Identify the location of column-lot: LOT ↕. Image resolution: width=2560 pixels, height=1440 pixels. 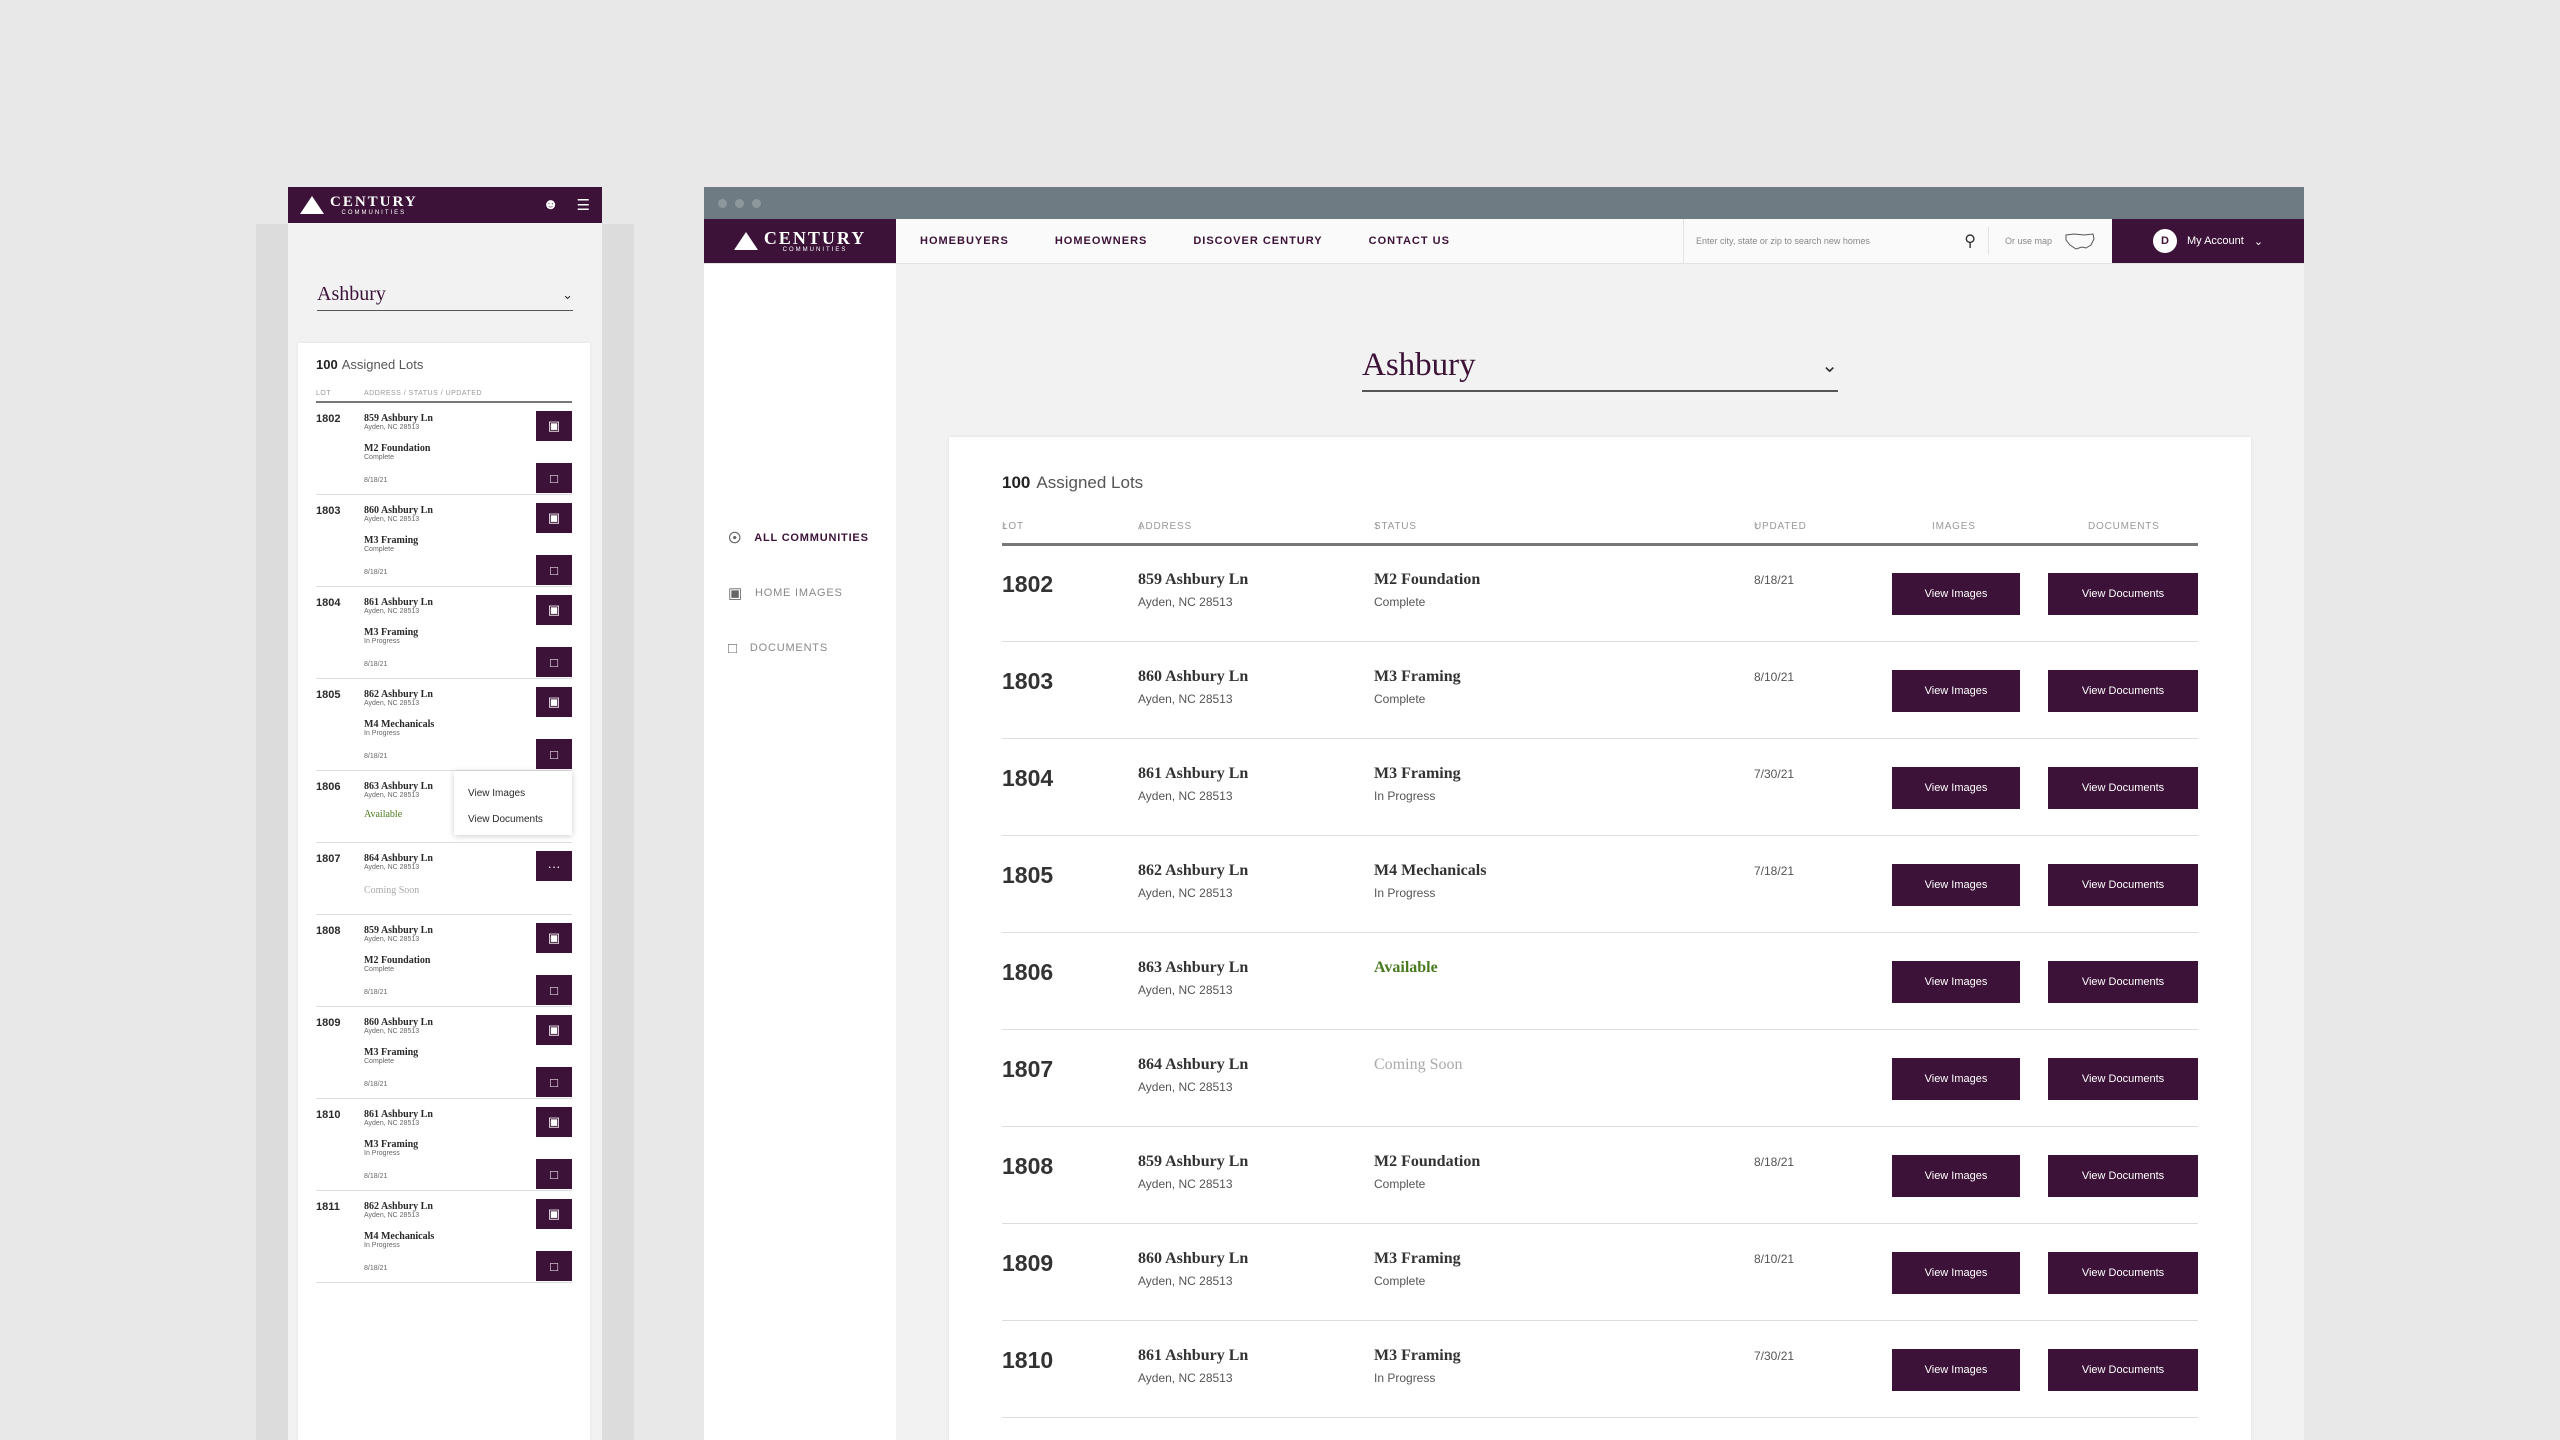
(1012, 526).